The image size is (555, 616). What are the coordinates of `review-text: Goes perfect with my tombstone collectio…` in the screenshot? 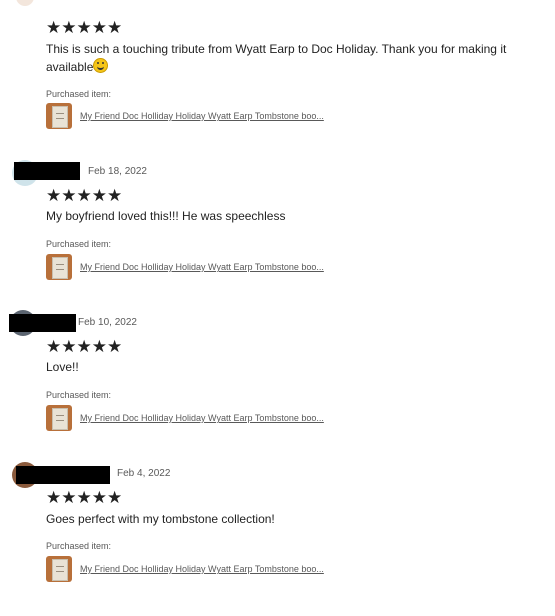 It's located at (160, 519).